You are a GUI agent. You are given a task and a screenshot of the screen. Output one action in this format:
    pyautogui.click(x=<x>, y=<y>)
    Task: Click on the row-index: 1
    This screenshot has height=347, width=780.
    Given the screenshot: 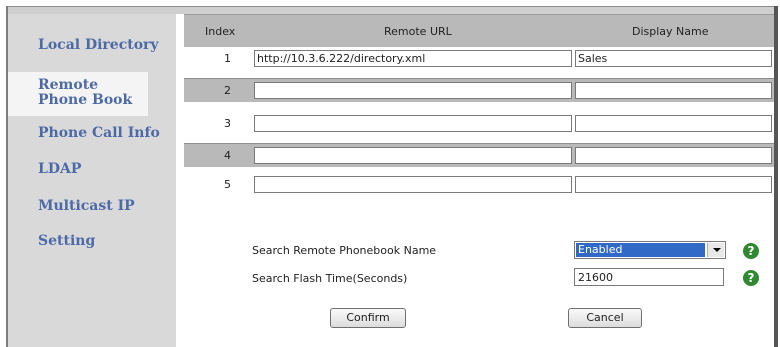 What is the action you would take?
    pyautogui.click(x=227, y=58)
    